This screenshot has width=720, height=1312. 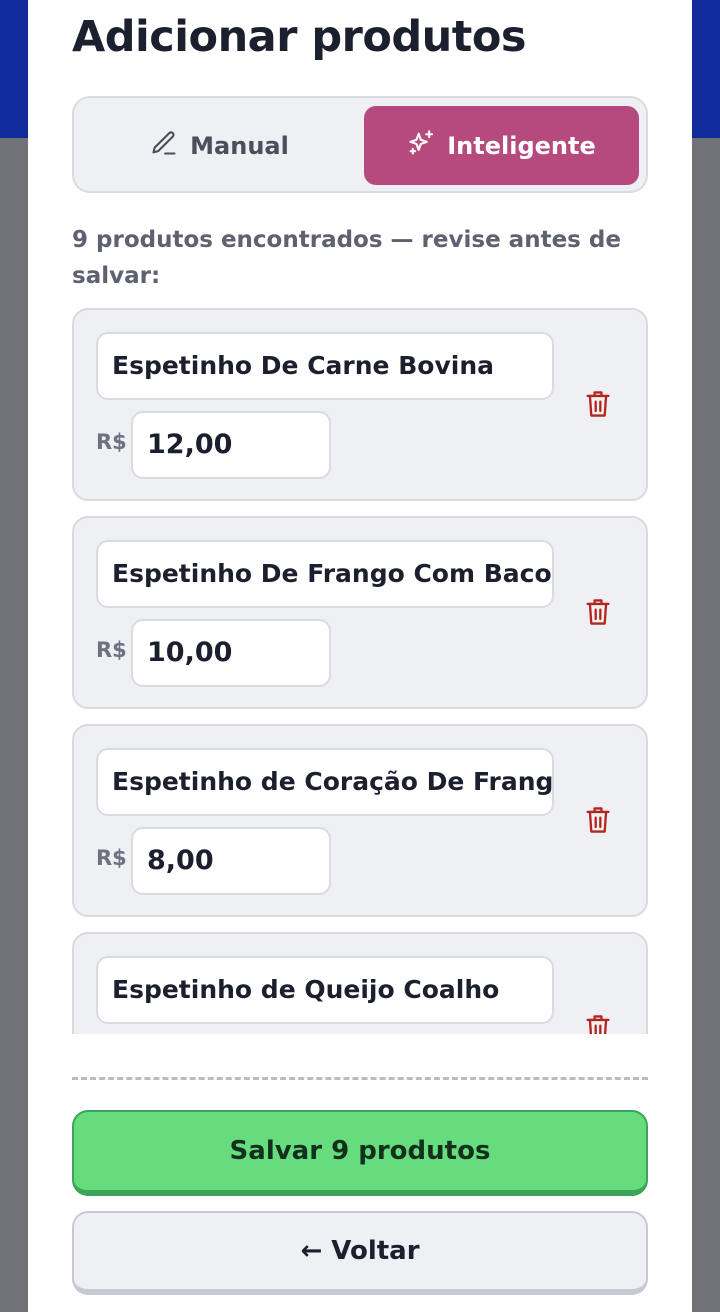 I want to click on pencil-icon, so click(x=164, y=146).